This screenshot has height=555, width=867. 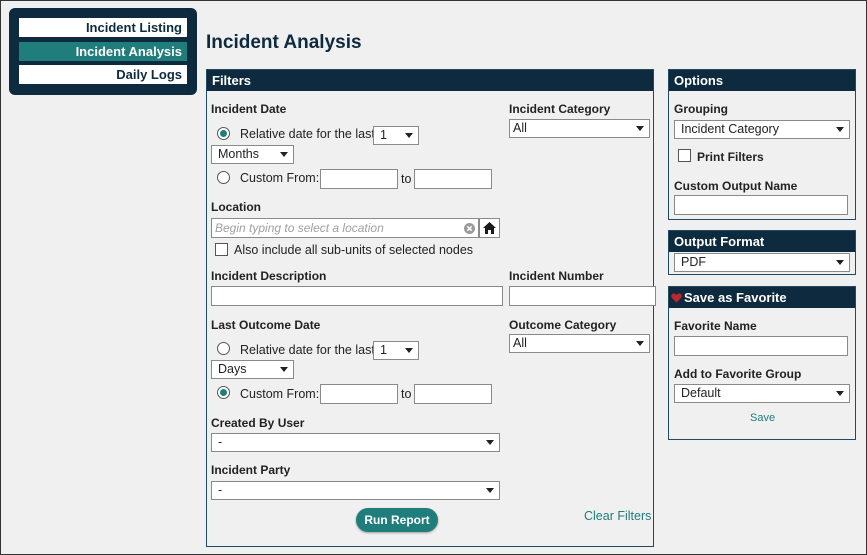 I want to click on incident-date-to-label: to, so click(x=406, y=179).